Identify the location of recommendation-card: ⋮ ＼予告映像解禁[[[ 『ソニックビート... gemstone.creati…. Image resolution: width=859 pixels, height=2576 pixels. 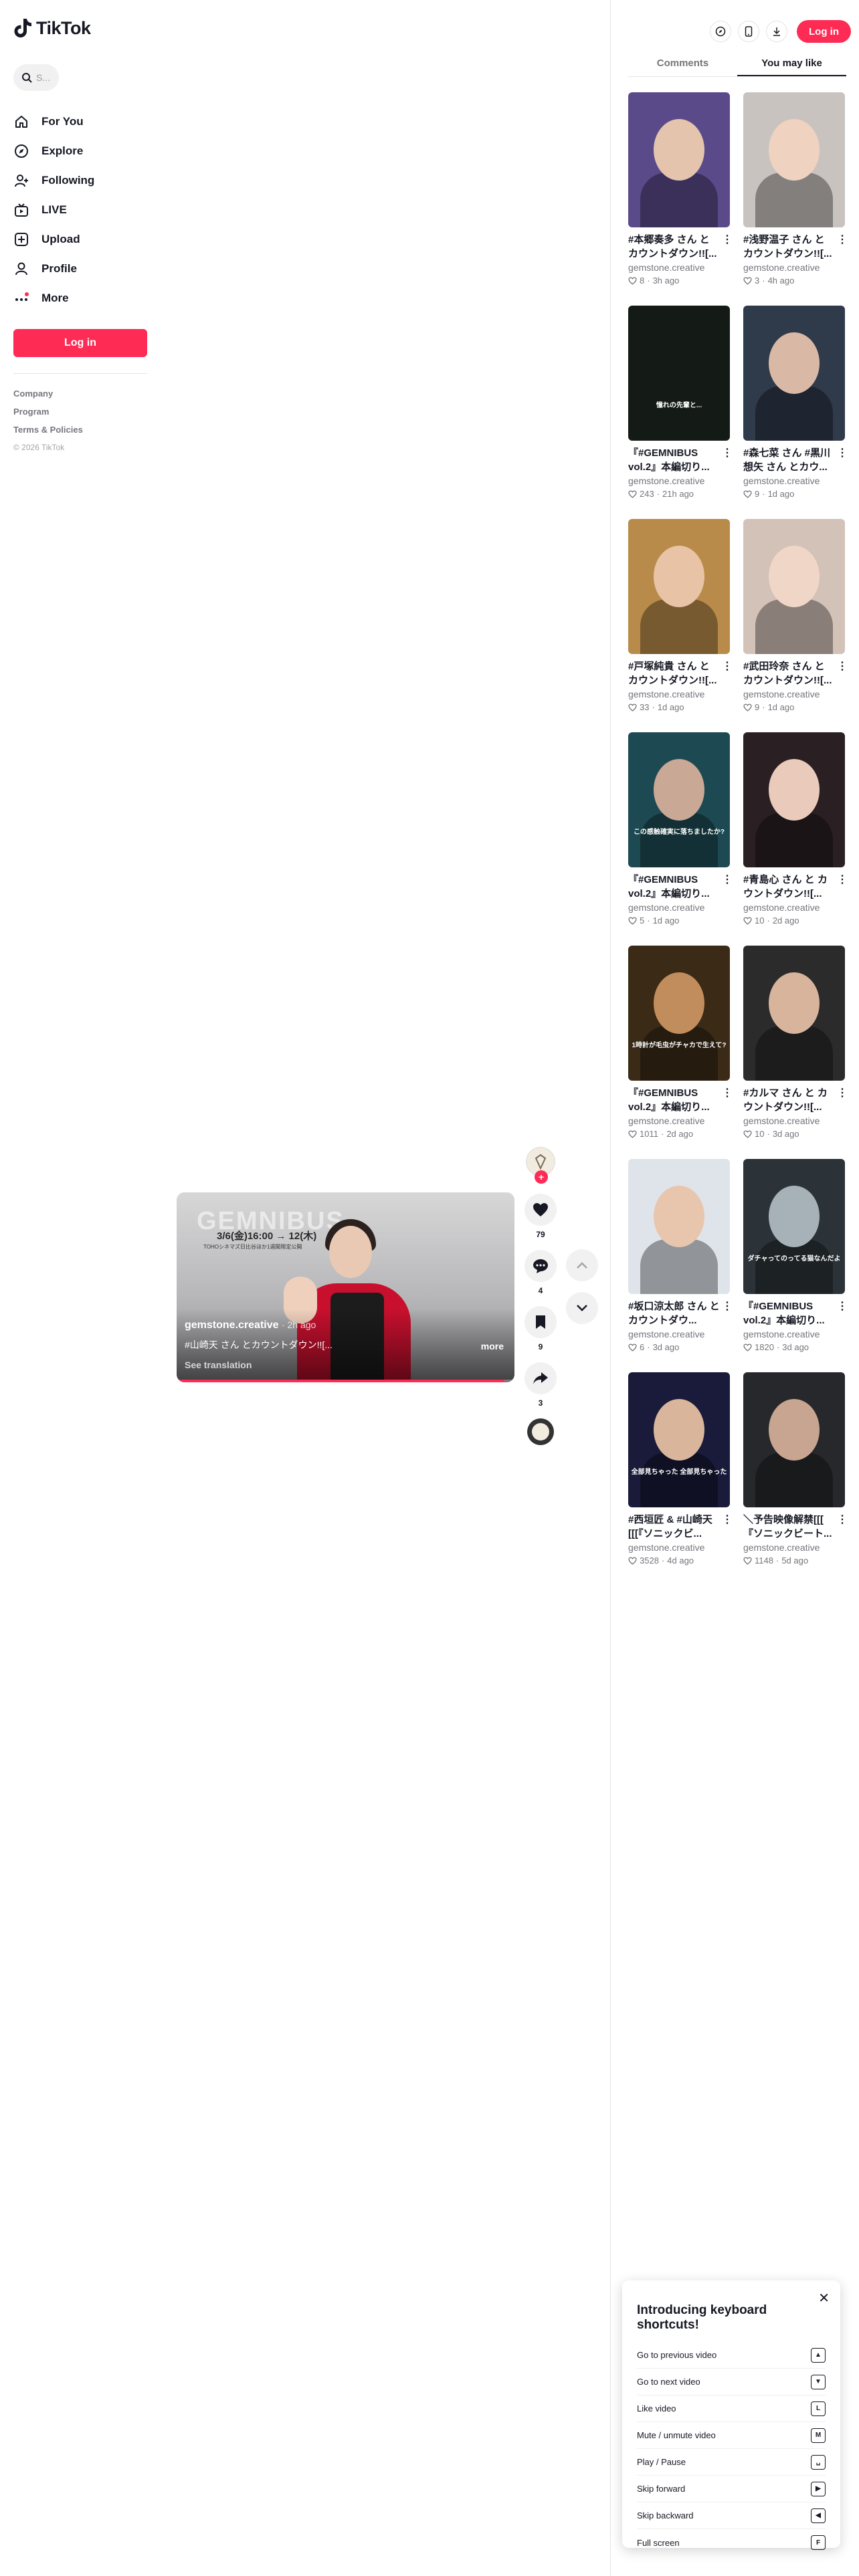
(796, 1479).